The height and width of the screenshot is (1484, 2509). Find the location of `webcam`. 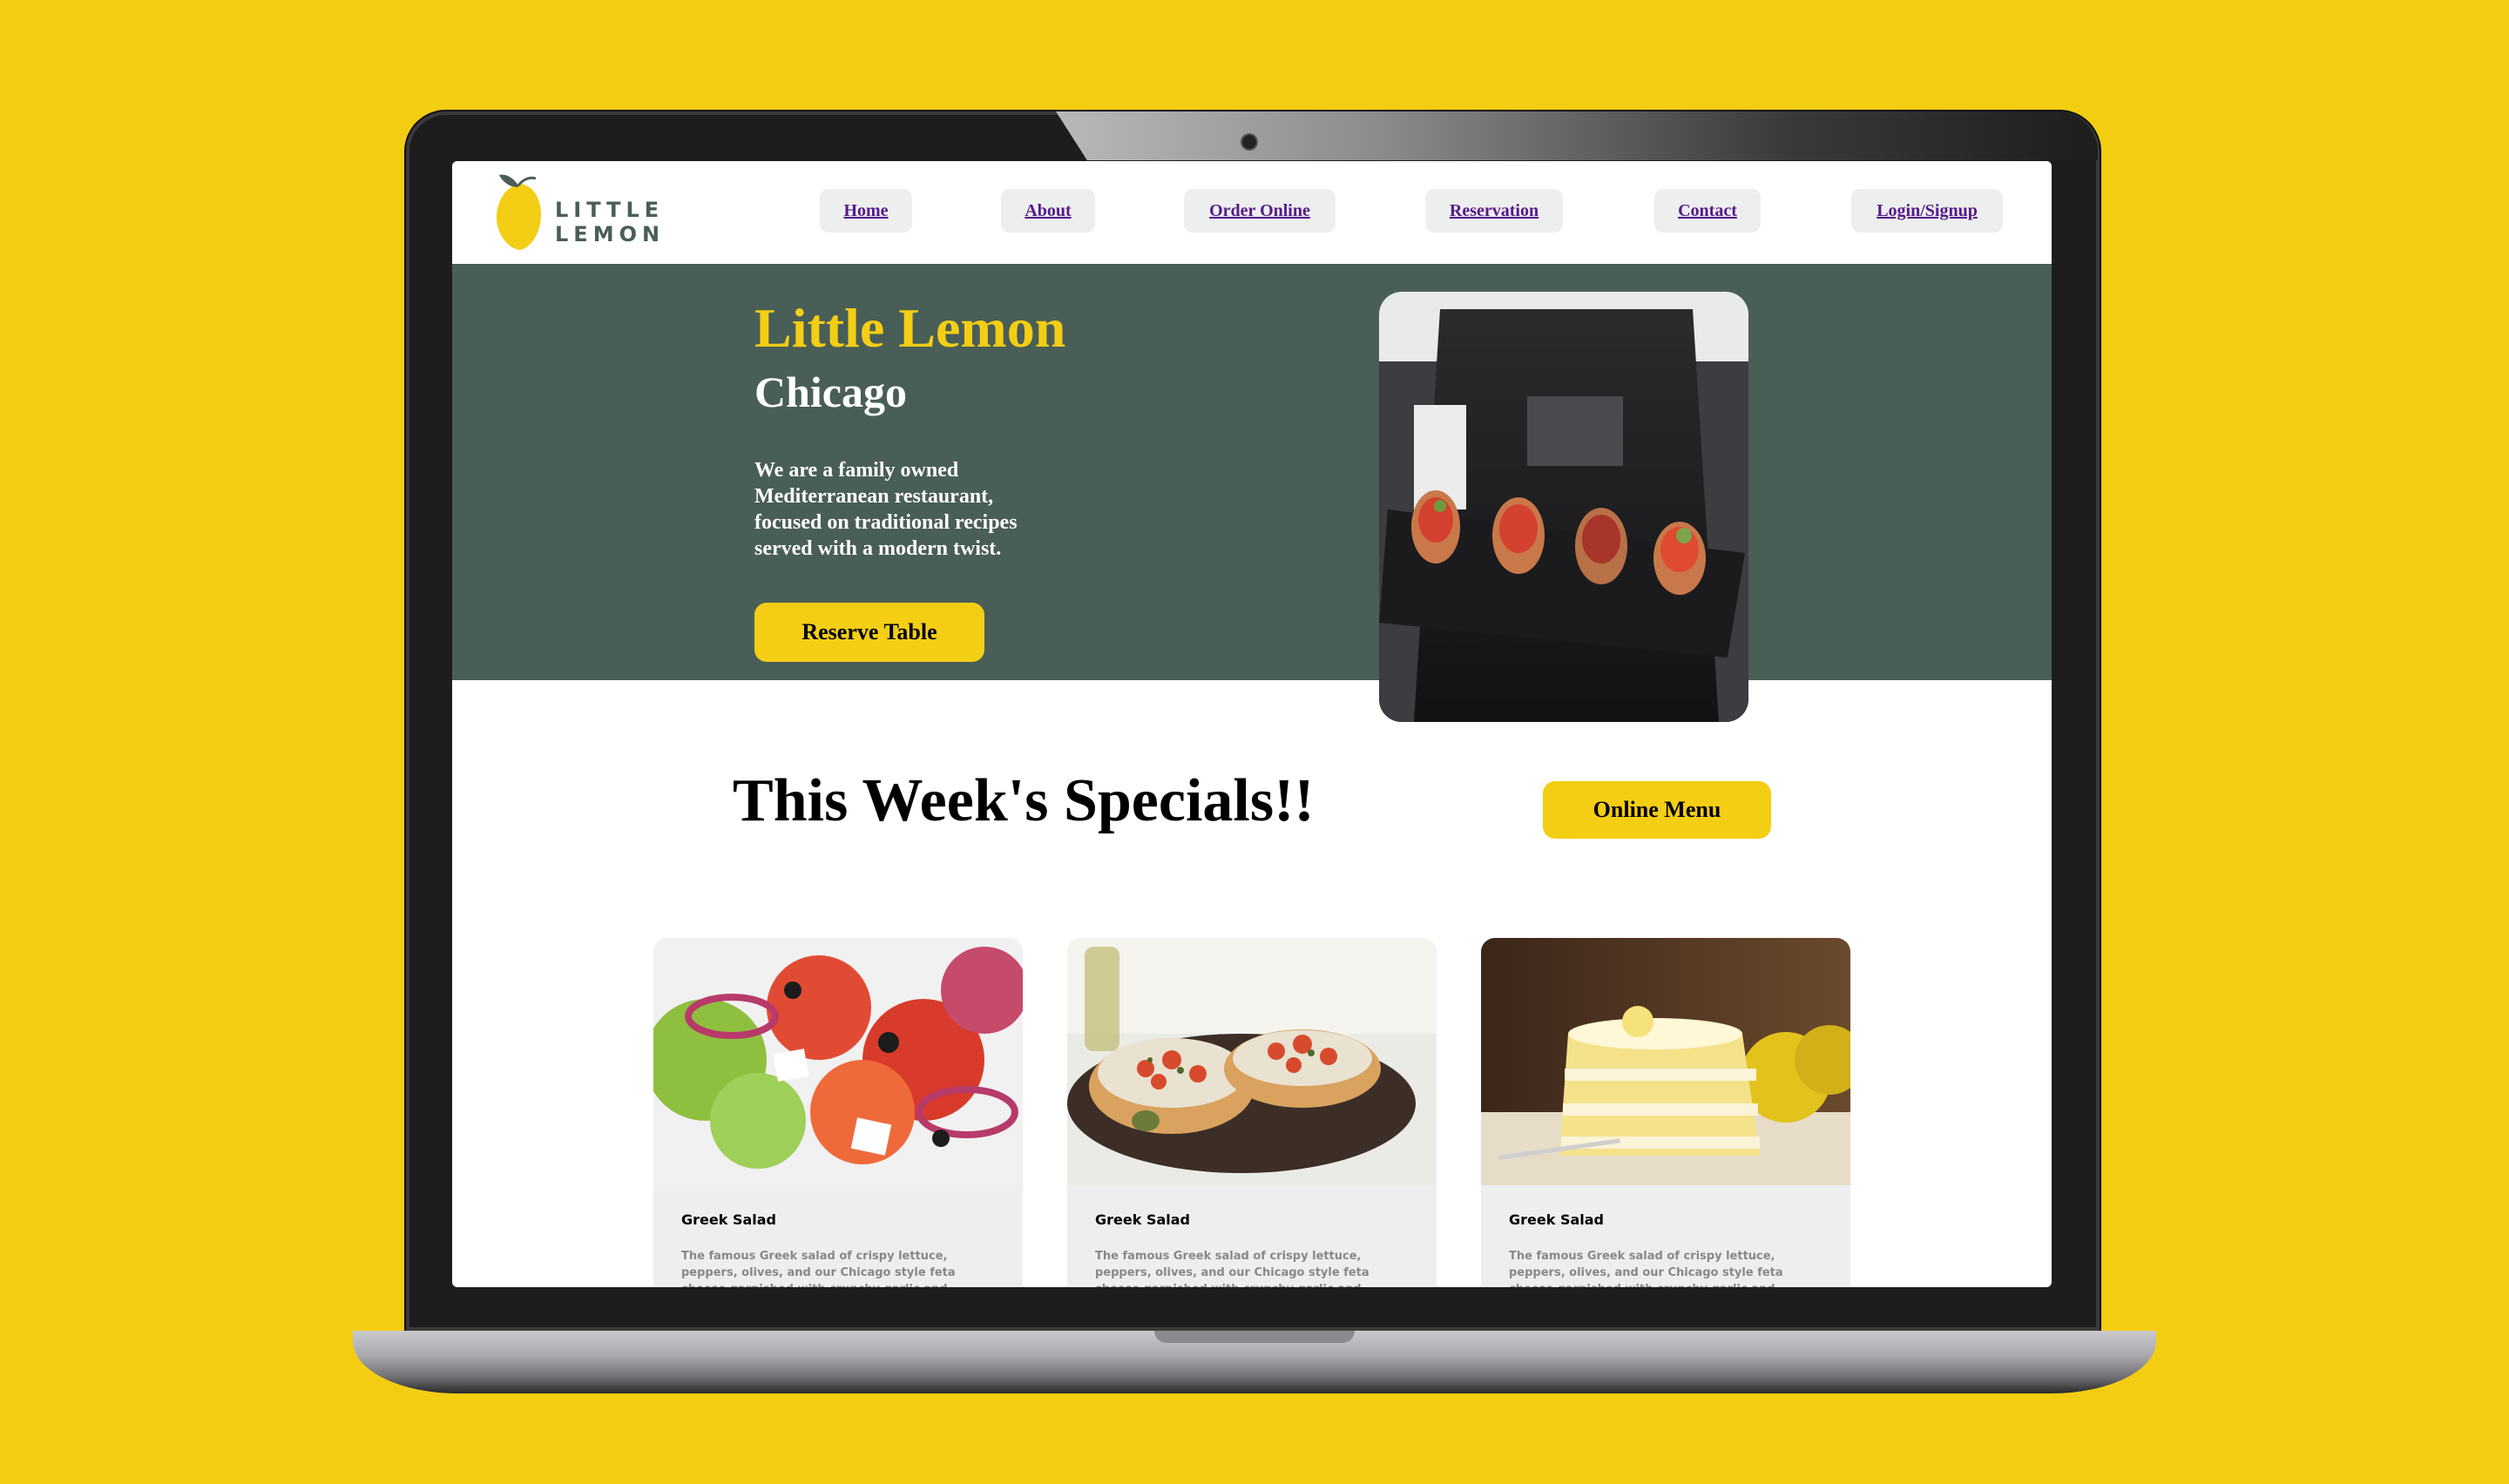

webcam is located at coordinates (1249, 142).